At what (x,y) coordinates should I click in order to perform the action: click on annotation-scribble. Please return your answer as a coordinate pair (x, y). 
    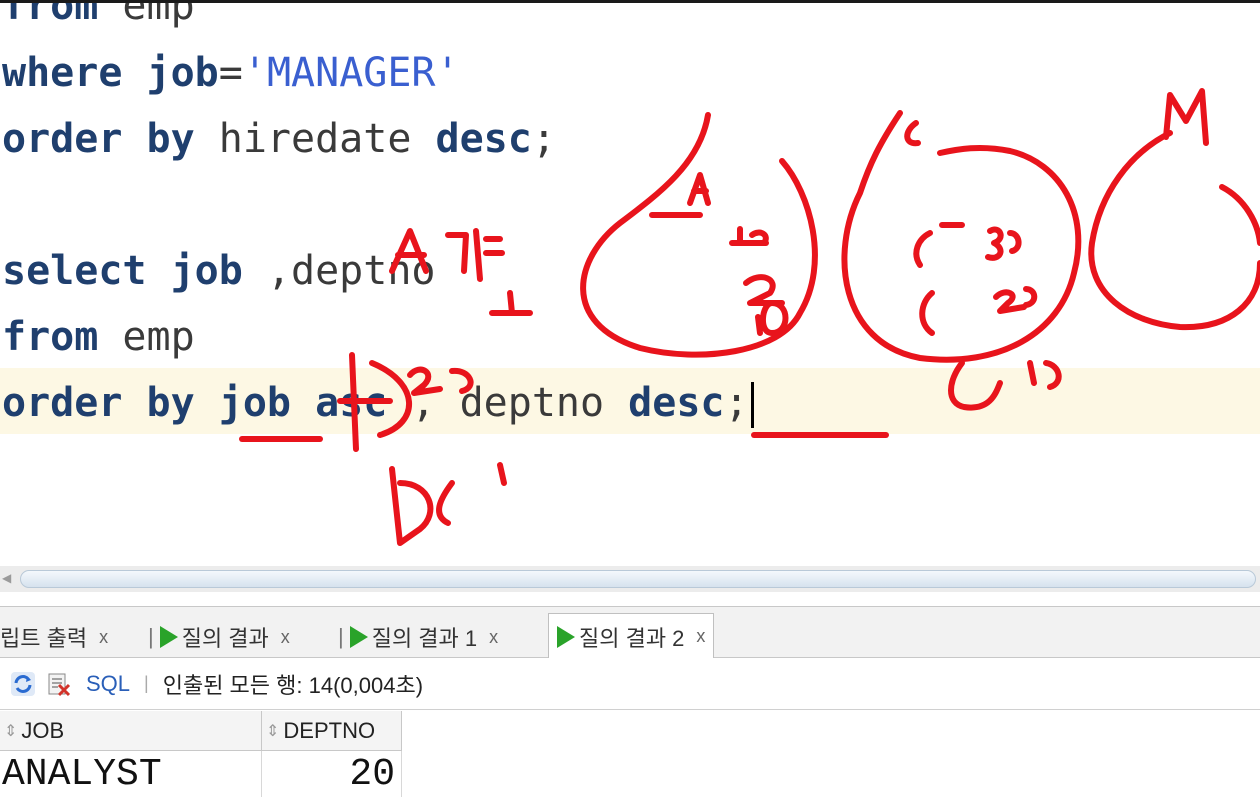
    Looking at the image, I should click on (475, 255).